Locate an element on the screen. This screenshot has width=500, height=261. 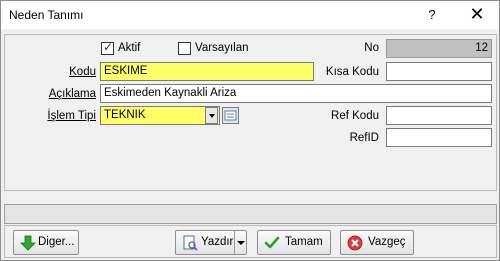
yazdir-dropdown-arrow is located at coordinates (240, 242).